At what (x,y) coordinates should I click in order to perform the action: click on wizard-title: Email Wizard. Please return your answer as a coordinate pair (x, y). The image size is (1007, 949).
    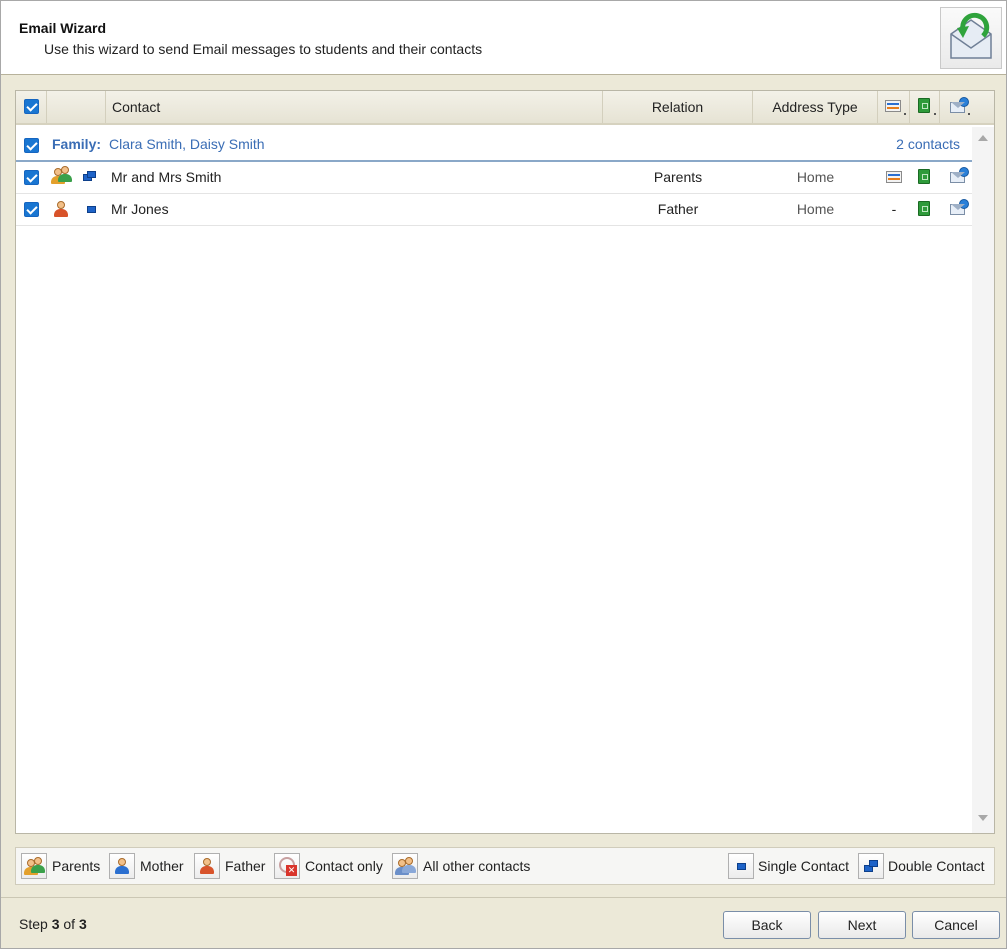
    Looking at the image, I should click on (63, 28).